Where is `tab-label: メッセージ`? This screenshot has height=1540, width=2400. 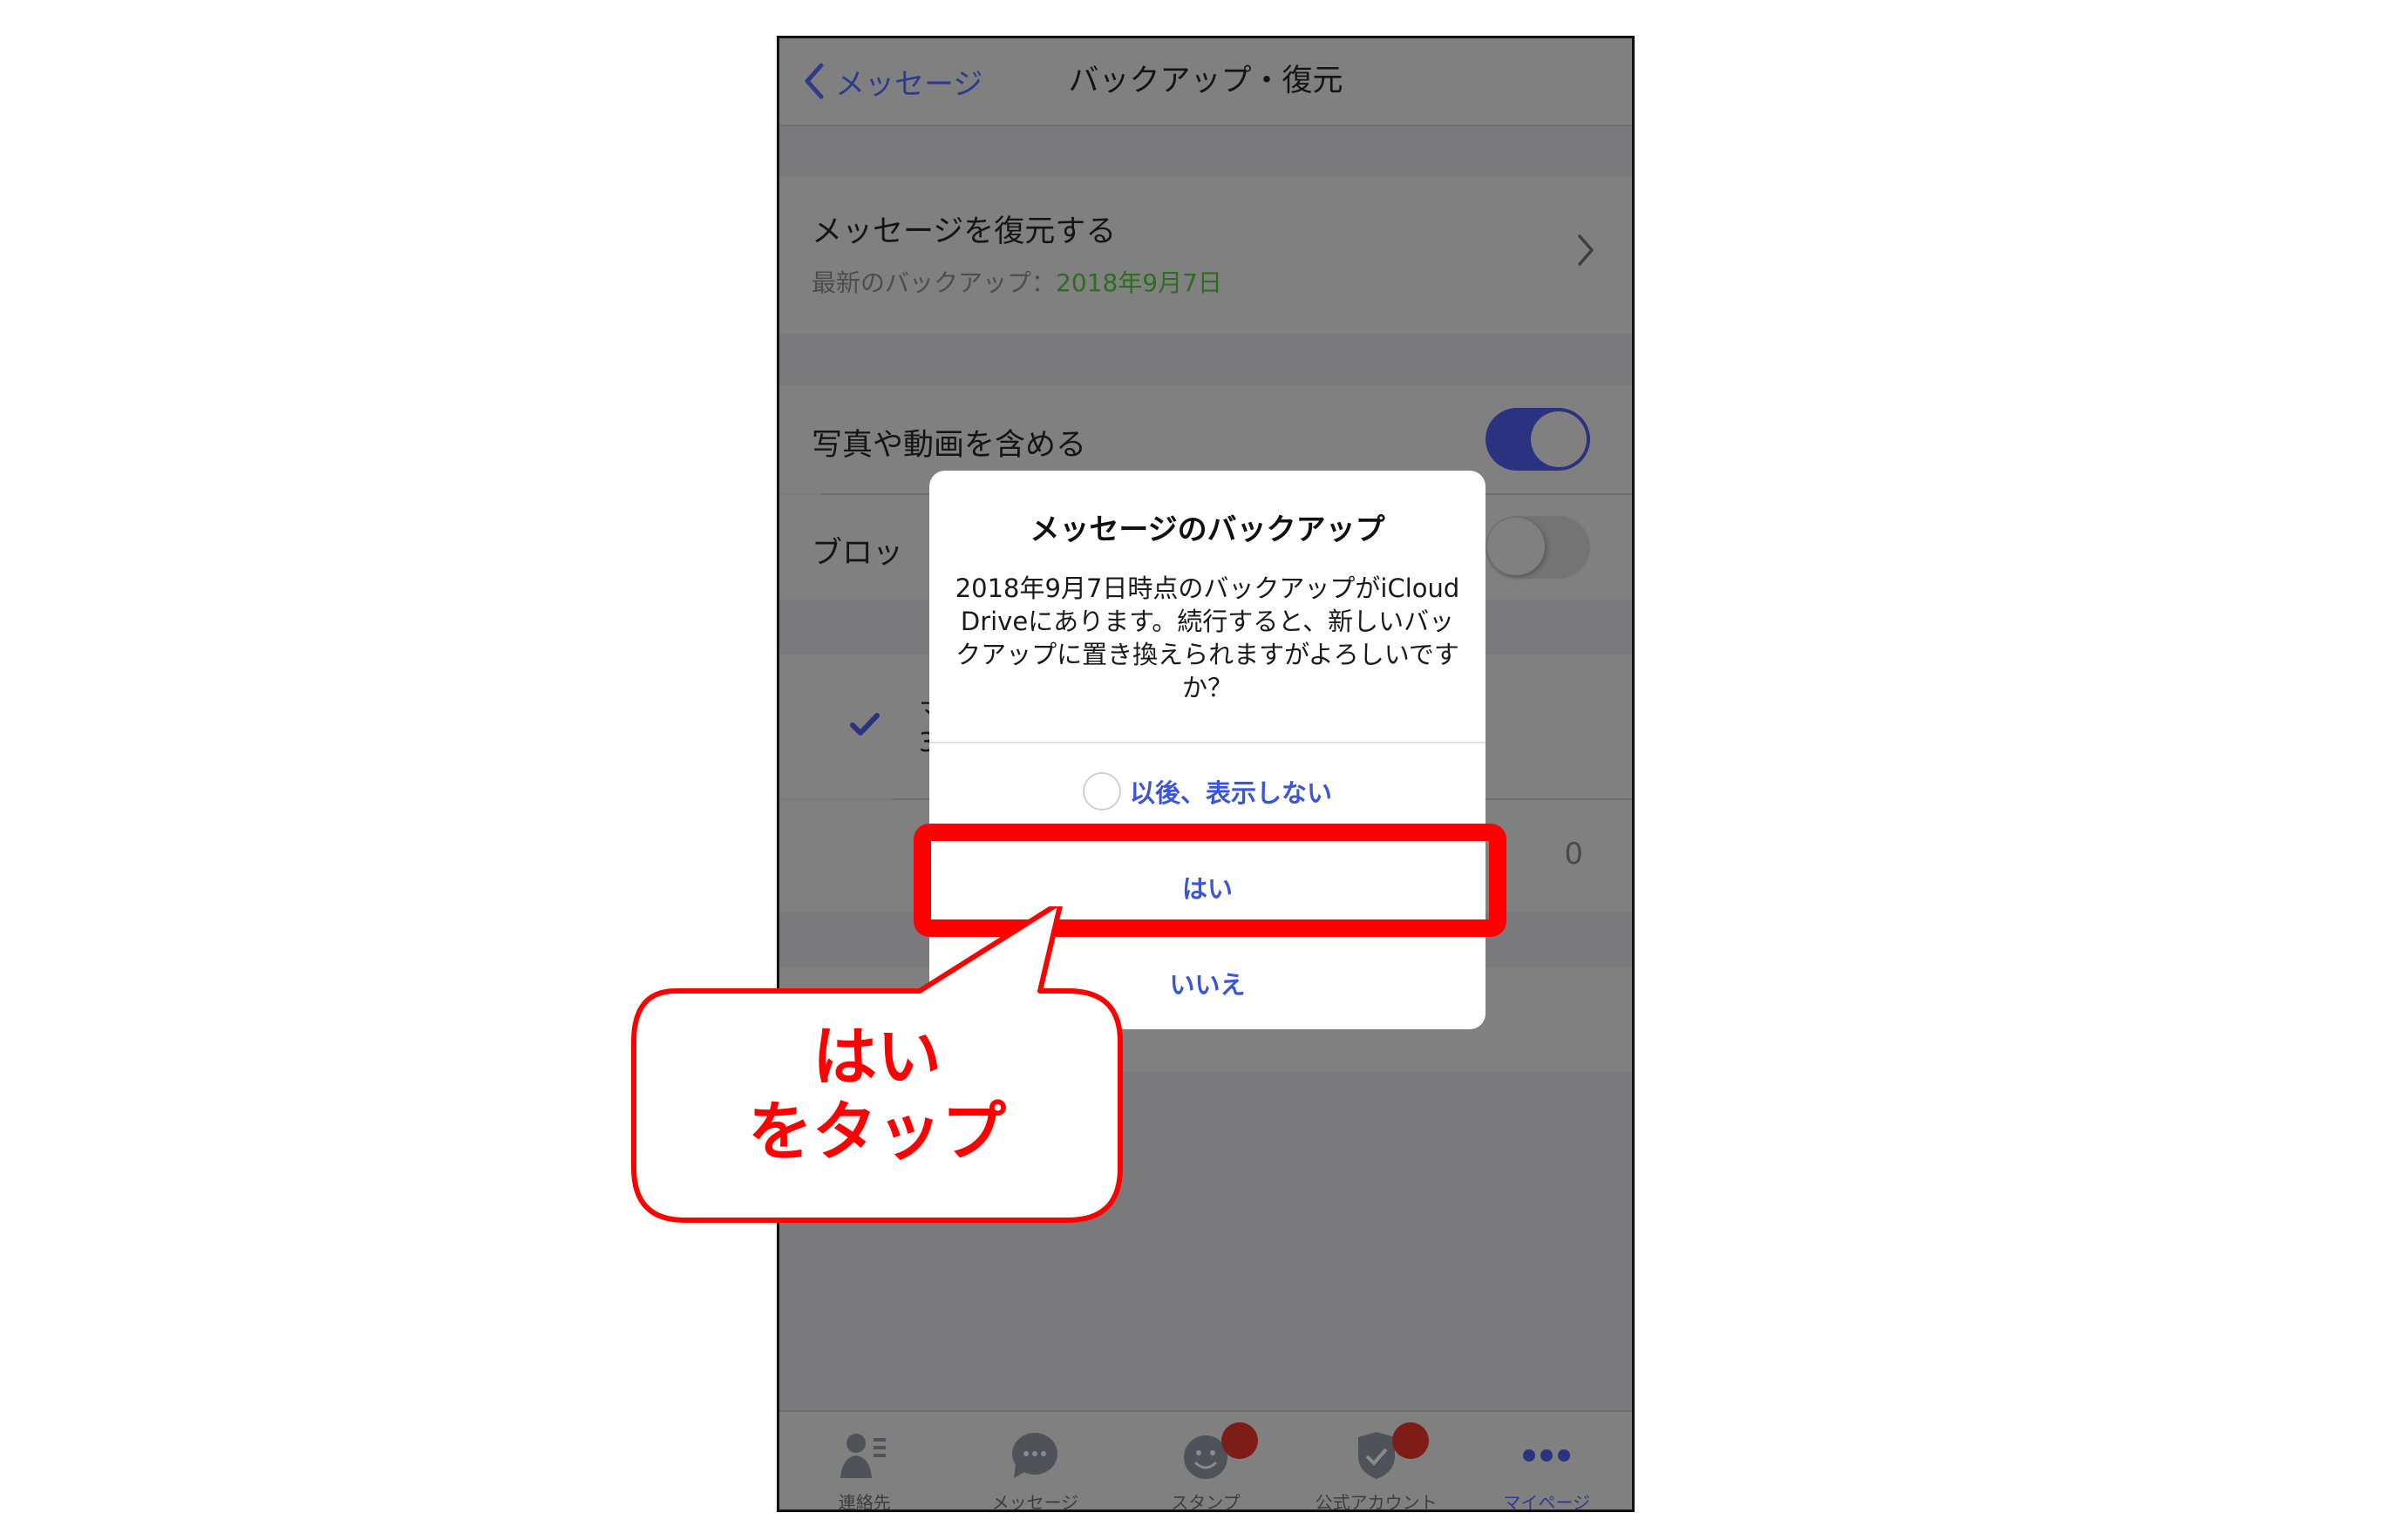 tab-label: メッセージ is located at coordinates (1035, 1502).